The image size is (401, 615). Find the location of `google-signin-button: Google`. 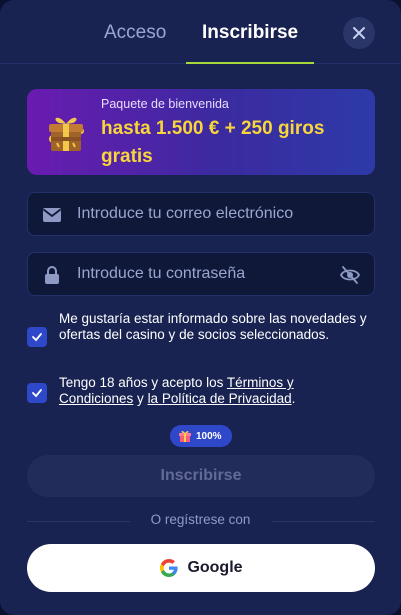

google-signin-button: Google is located at coordinates (201, 568).